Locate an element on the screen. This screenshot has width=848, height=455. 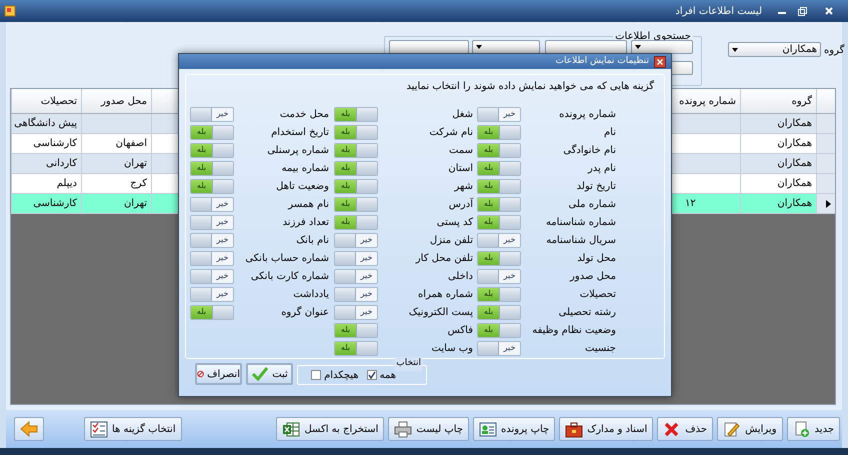
toolbar-button: ویرایش is located at coordinates (750, 429).